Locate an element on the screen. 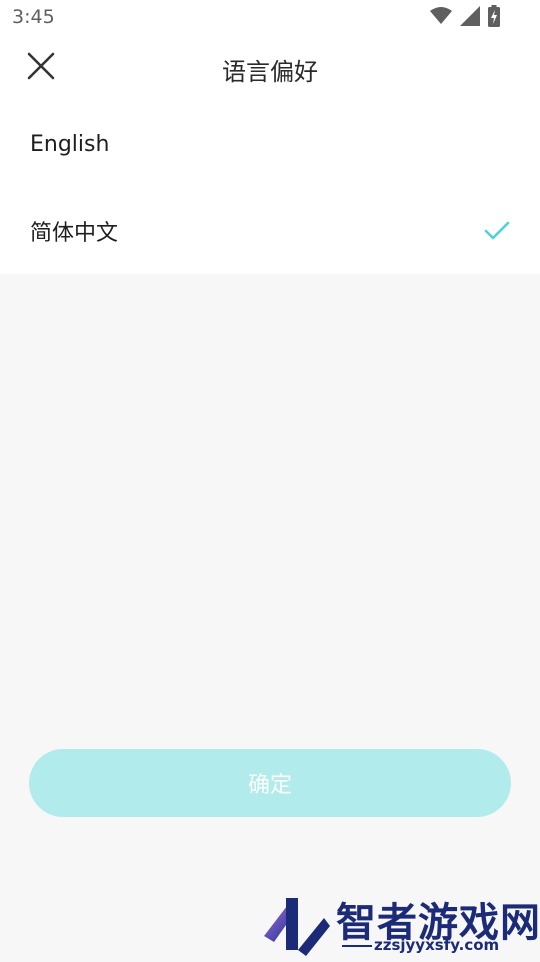  watermark-logo-icon is located at coordinates (296, 927).